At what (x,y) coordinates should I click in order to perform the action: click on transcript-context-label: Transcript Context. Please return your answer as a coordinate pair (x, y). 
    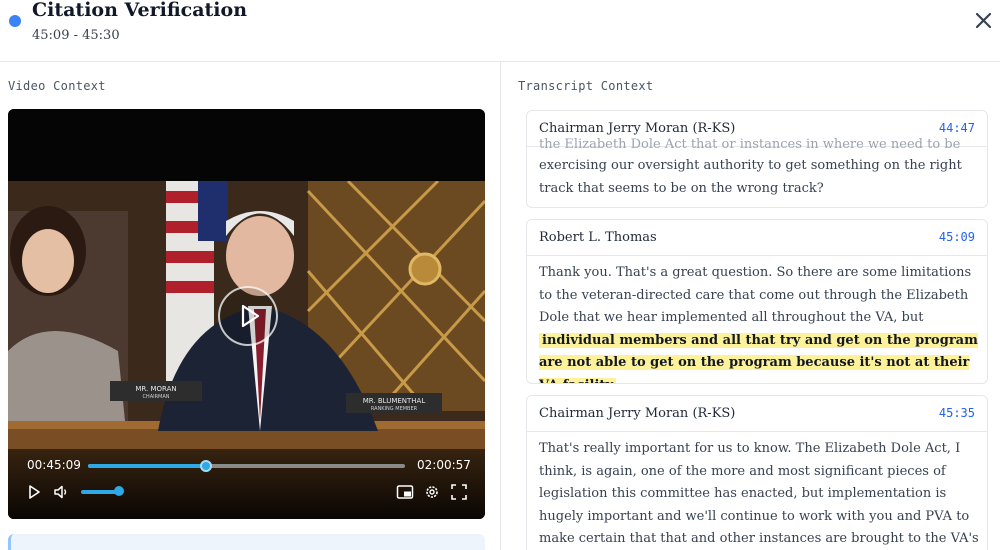
    Looking at the image, I should click on (586, 86).